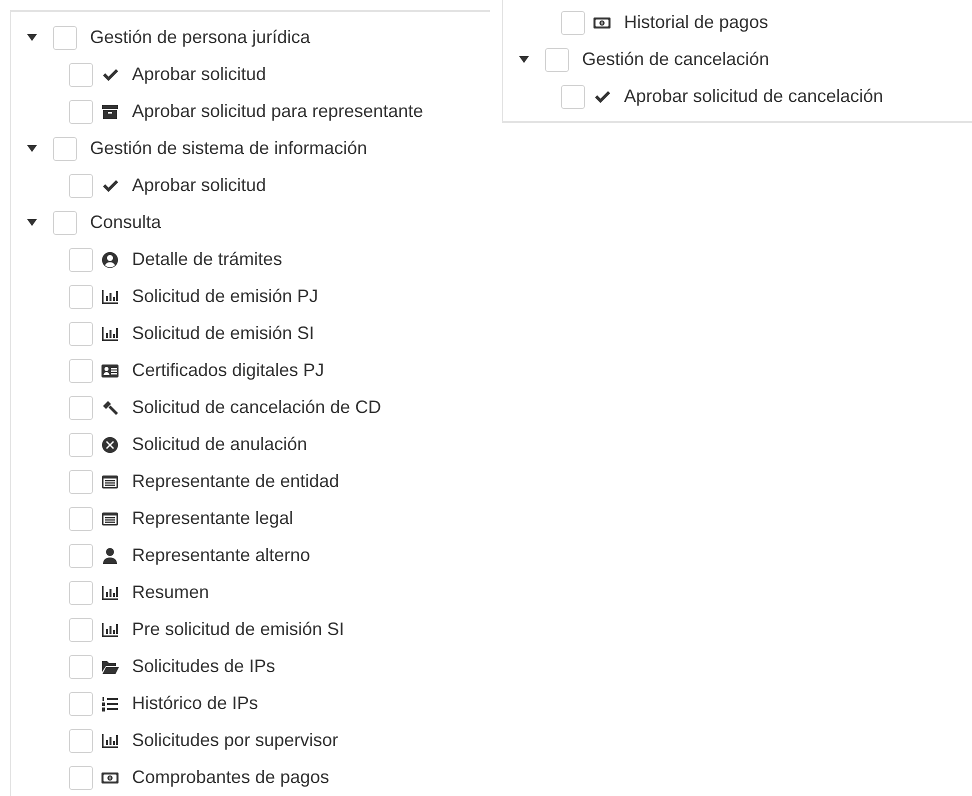 Image resolution: width=972 pixels, height=796 pixels. Describe the element at coordinates (110, 111) in the screenshot. I see `archive-box-icon` at that location.